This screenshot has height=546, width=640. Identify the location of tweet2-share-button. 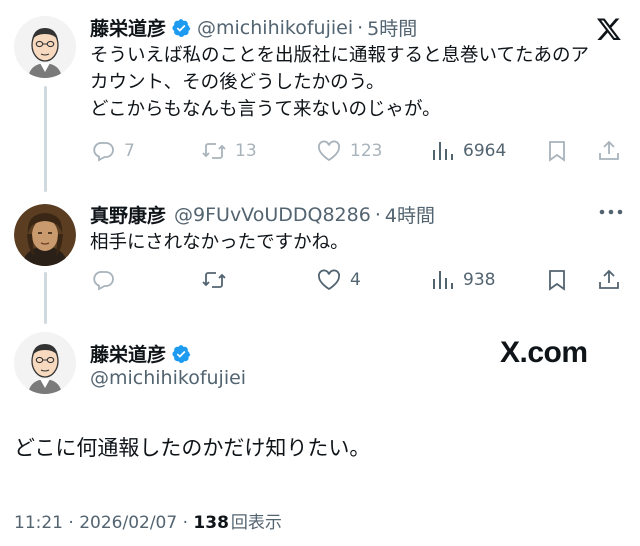
(609, 280).